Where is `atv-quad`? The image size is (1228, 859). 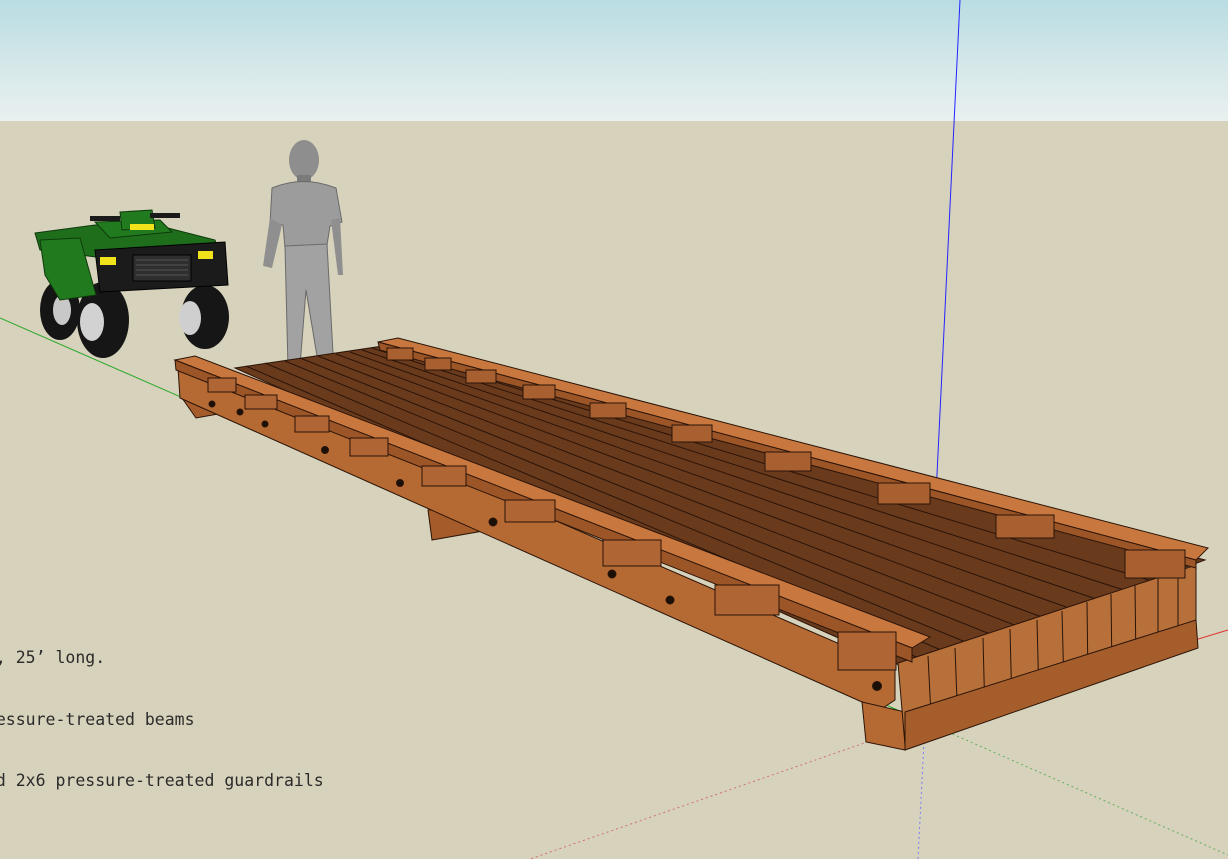
atv-quad is located at coordinates (131, 283).